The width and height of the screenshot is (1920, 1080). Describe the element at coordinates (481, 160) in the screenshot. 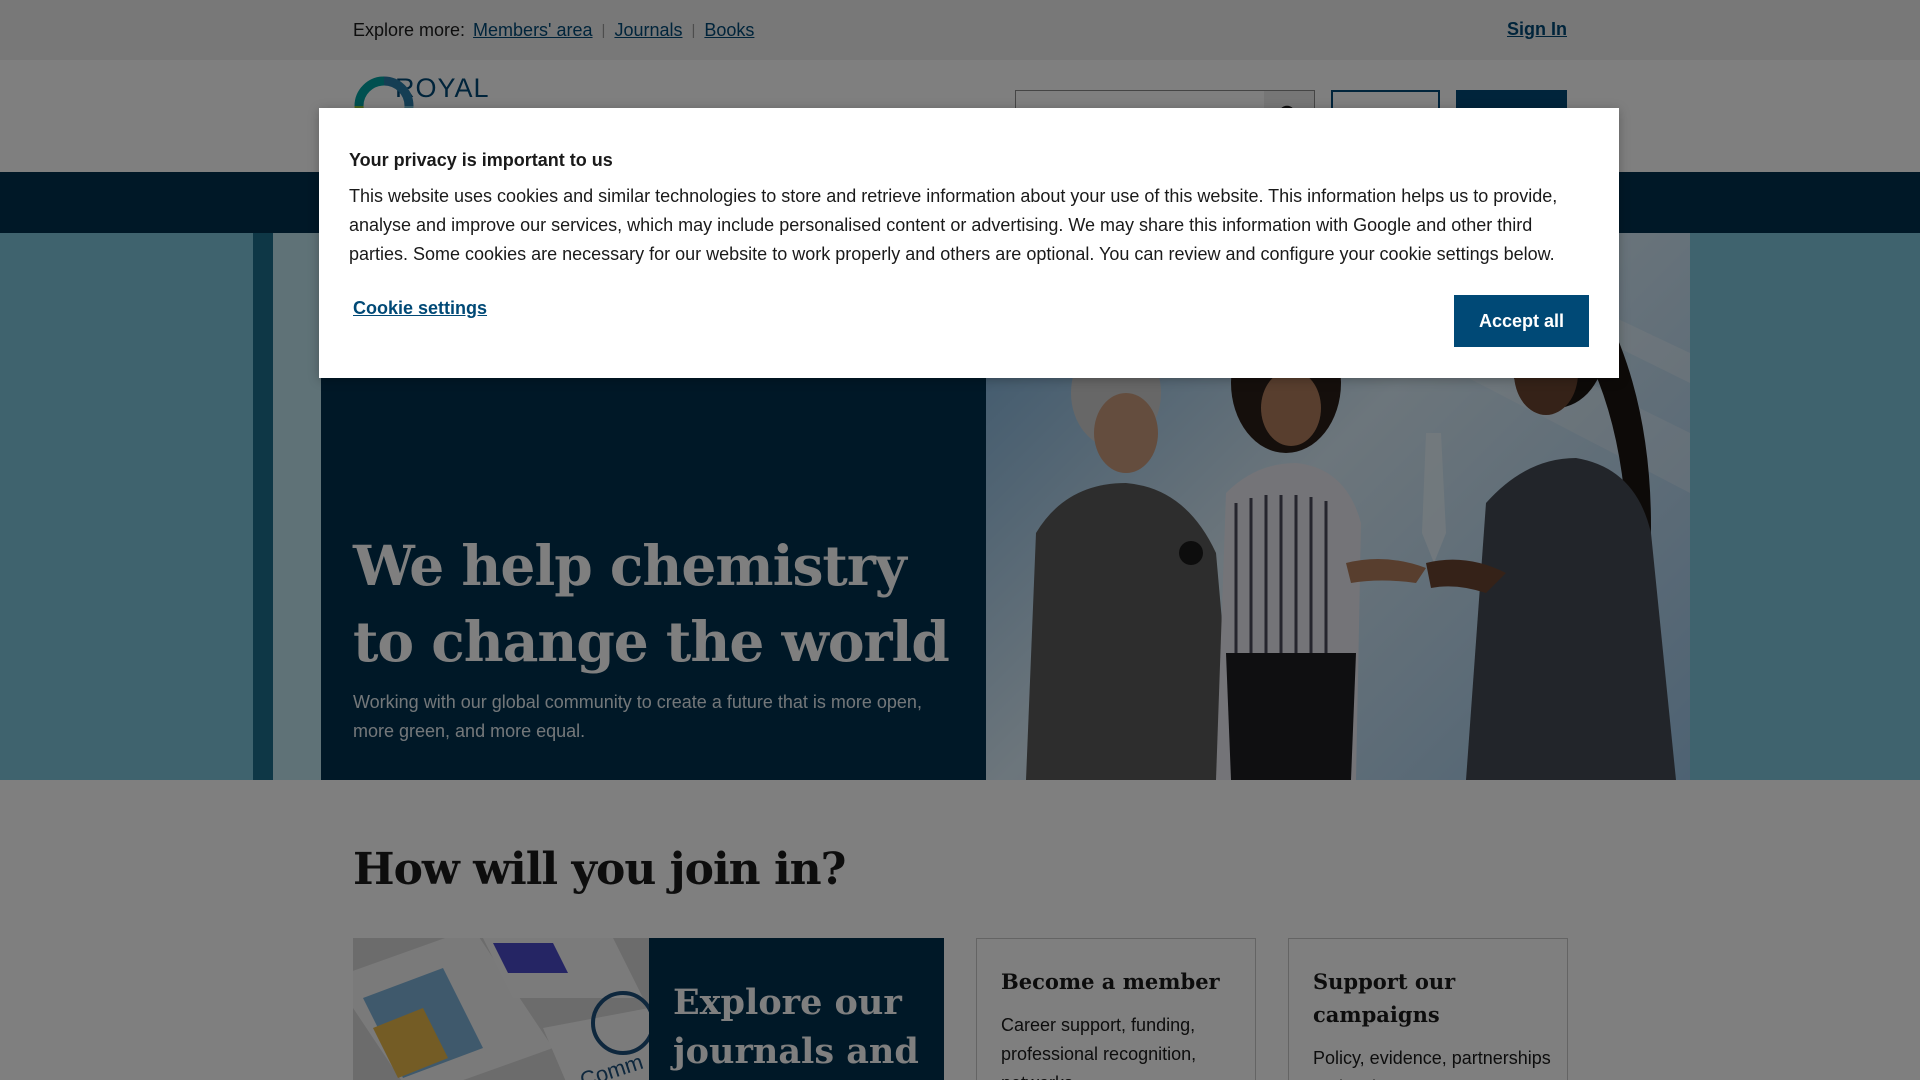

I see `cookie-dialog-title: Your privacy is important to us` at that location.